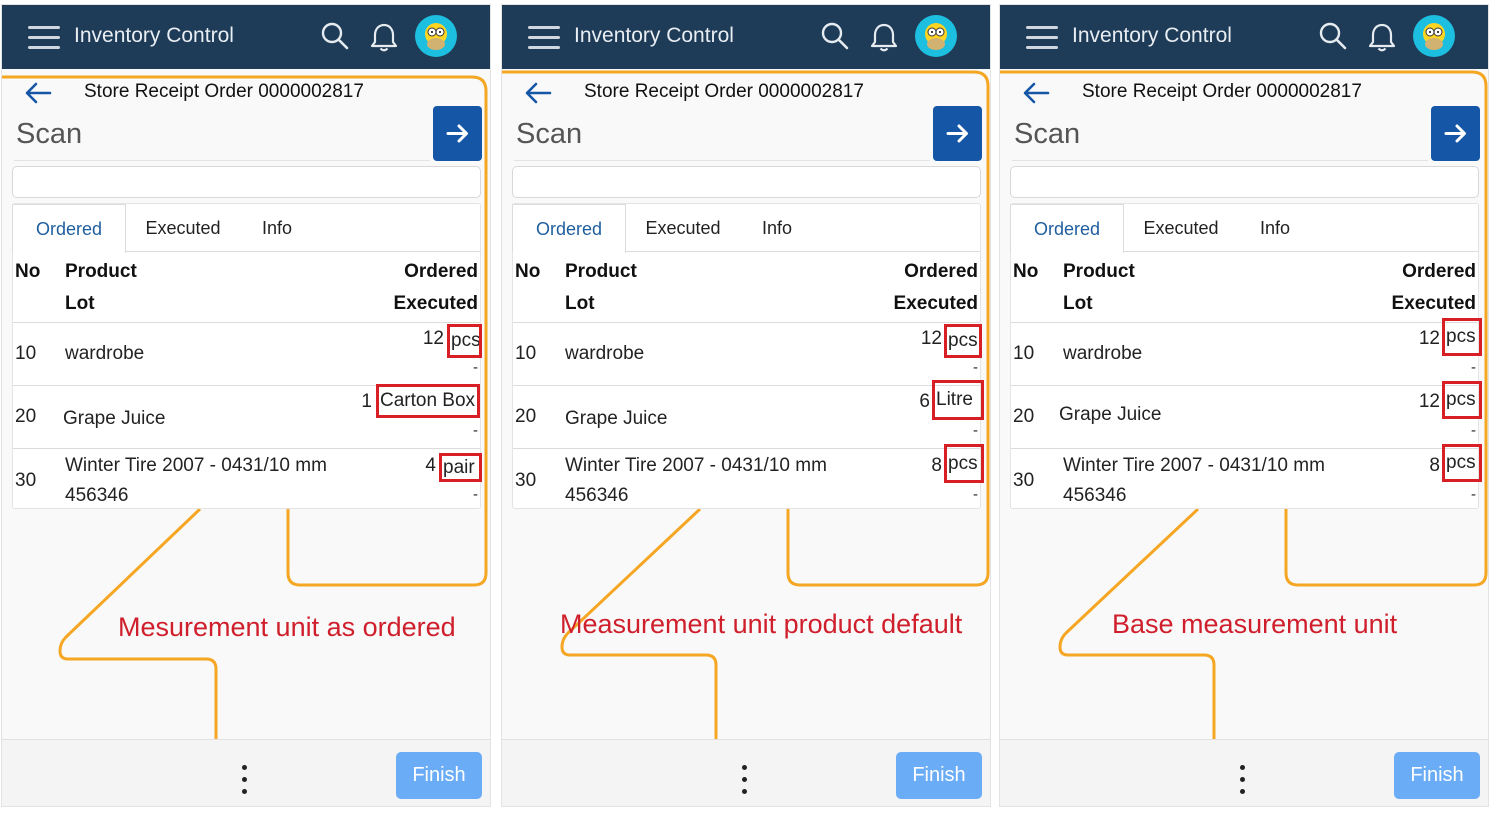 The width and height of the screenshot is (1491, 819). What do you see at coordinates (958, 400) in the screenshot?
I see `unit-highlight: Litre` at bounding box center [958, 400].